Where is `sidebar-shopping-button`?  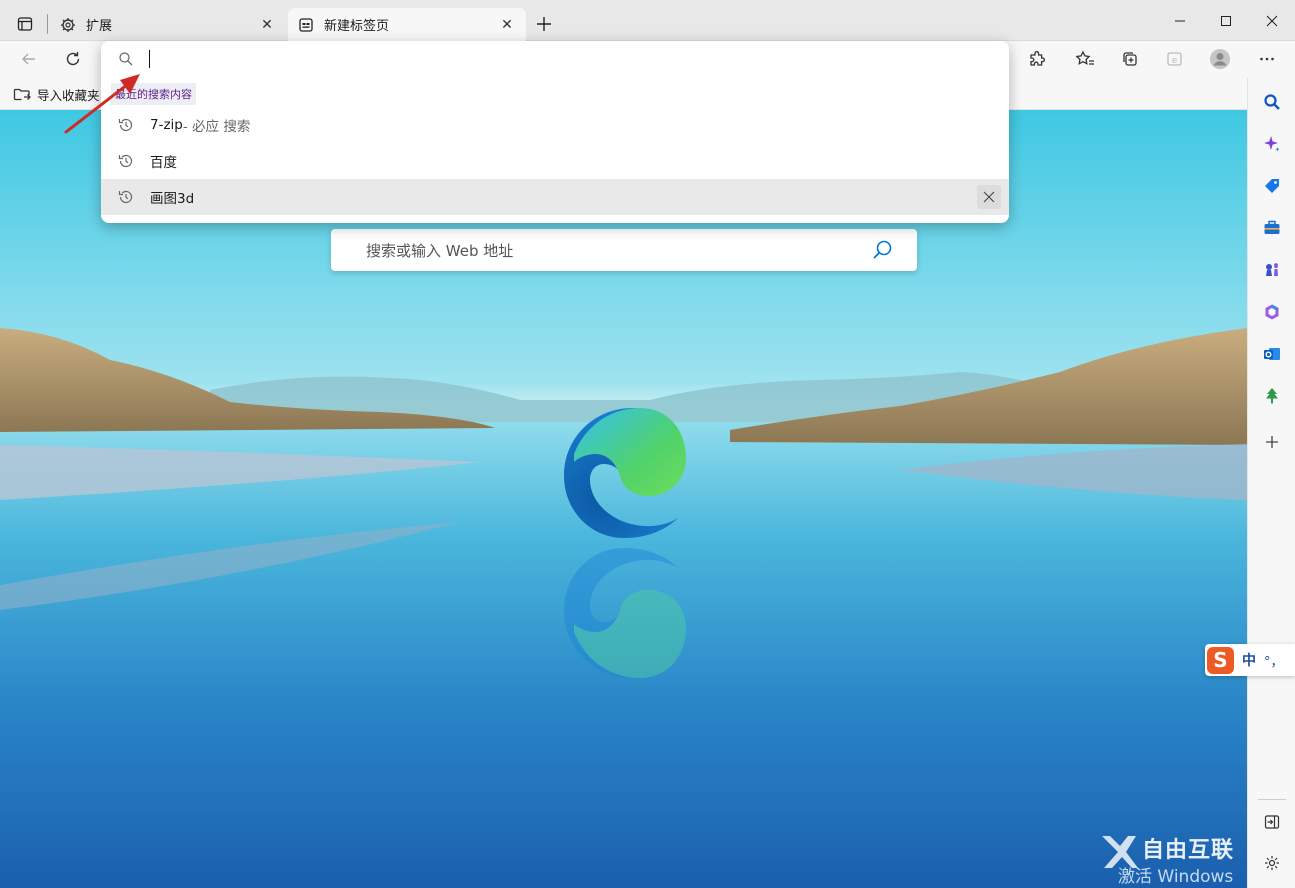 sidebar-shopping-button is located at coordinates (1272, 186).